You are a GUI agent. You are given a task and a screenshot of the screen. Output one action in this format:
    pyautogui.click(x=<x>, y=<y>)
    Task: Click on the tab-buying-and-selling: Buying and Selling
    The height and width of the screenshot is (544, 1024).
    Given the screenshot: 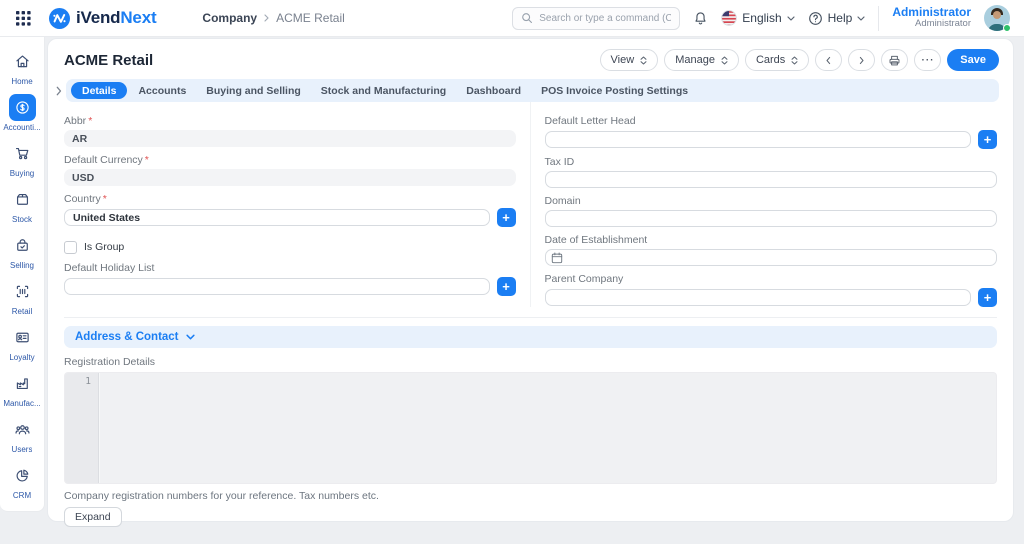 What is the action you would take?
    pyautogui.click(x=253, y=90)
    